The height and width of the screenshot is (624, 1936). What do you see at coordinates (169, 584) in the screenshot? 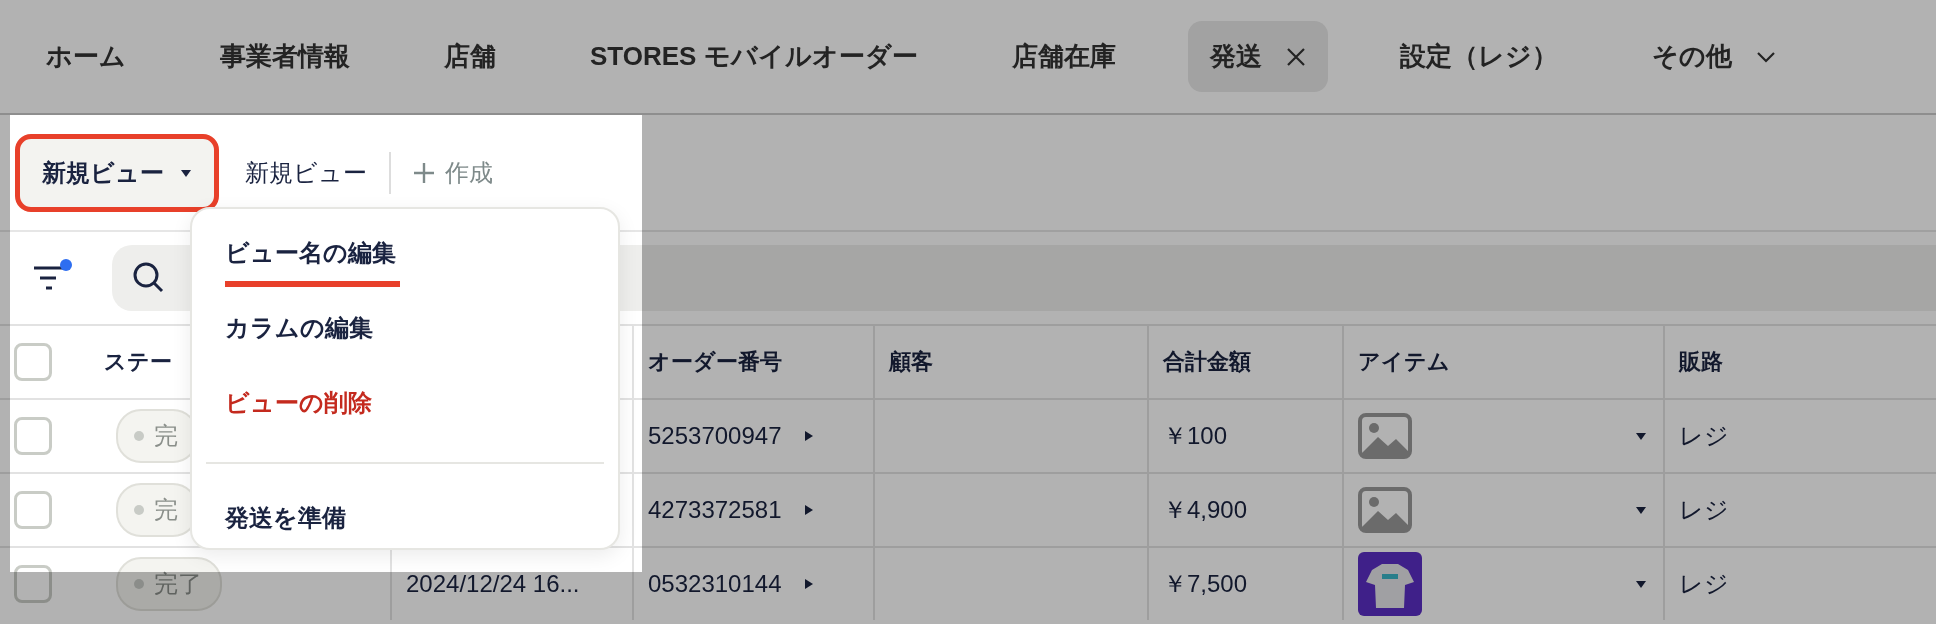
I see `status-badge: 完了` at bounding box center [169, 584].